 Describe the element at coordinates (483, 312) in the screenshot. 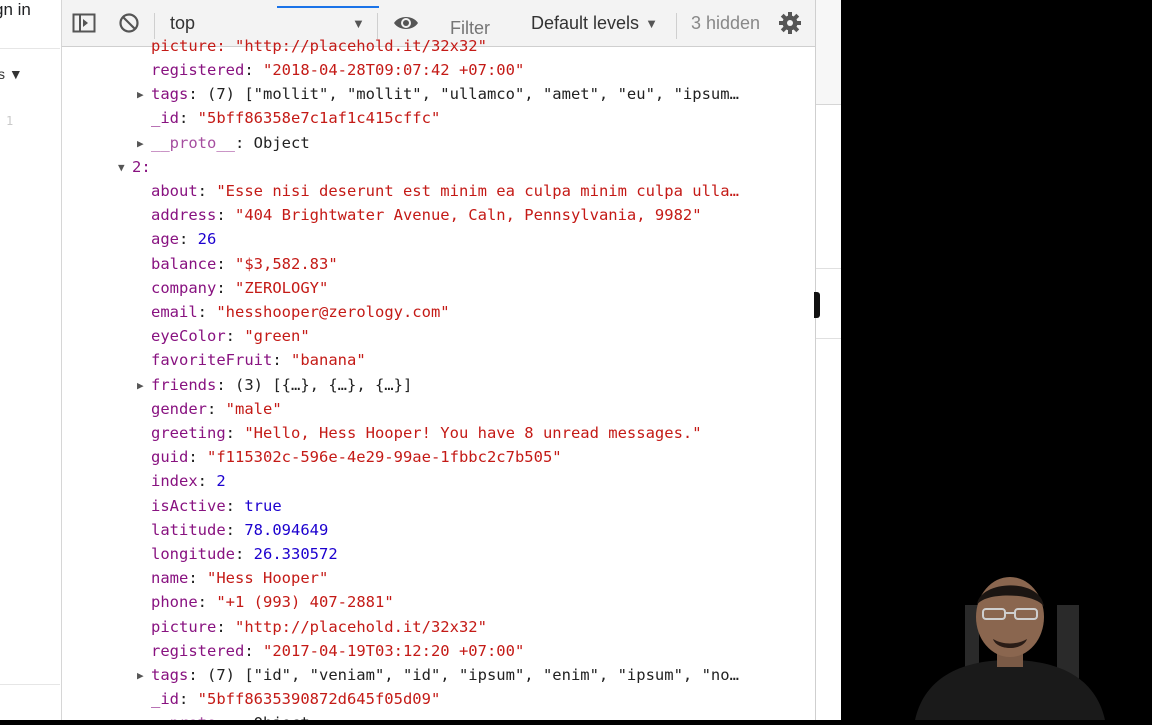

I see `console-row-email: email: "hesshooper@zerology.com"` at that location.